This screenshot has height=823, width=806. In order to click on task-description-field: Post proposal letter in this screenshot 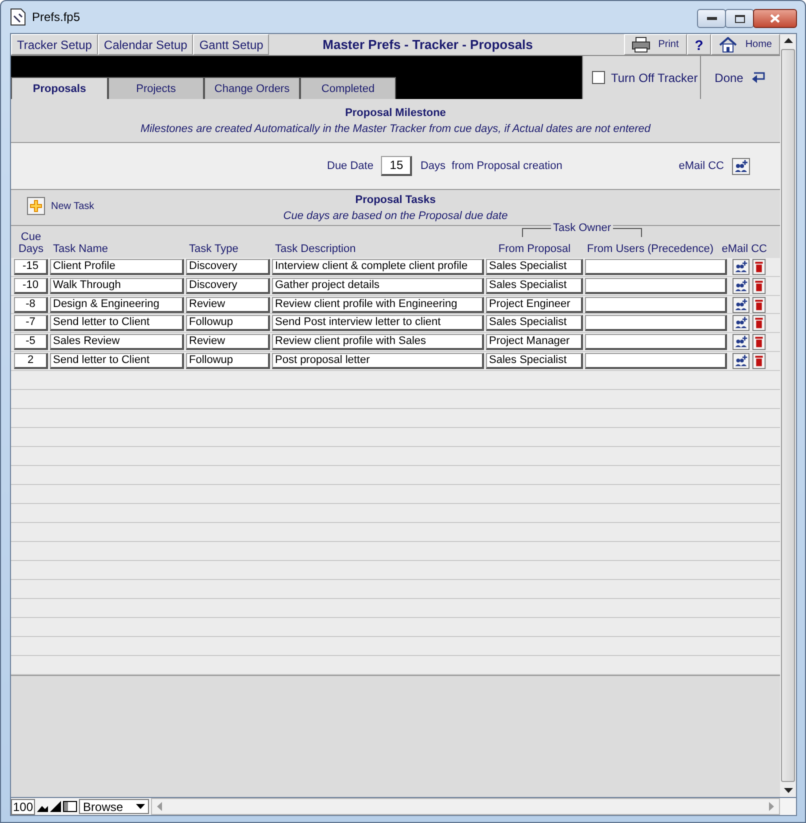, I will do `click(378, 361)`.